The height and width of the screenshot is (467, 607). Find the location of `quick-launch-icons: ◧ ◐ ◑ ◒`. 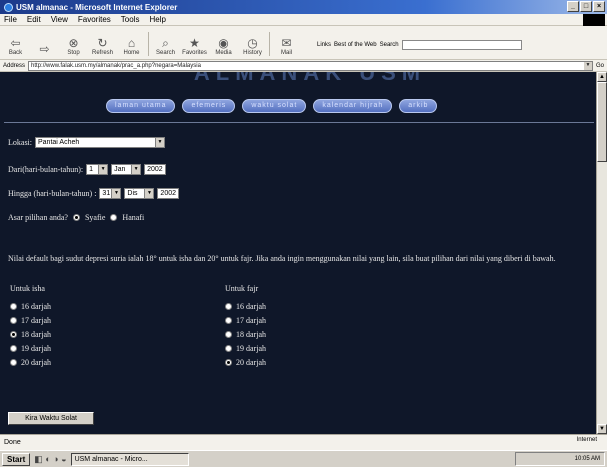

quick-launch-icons: ◧ ◐ ◑ ◒ is located at coordinates (50, 459).